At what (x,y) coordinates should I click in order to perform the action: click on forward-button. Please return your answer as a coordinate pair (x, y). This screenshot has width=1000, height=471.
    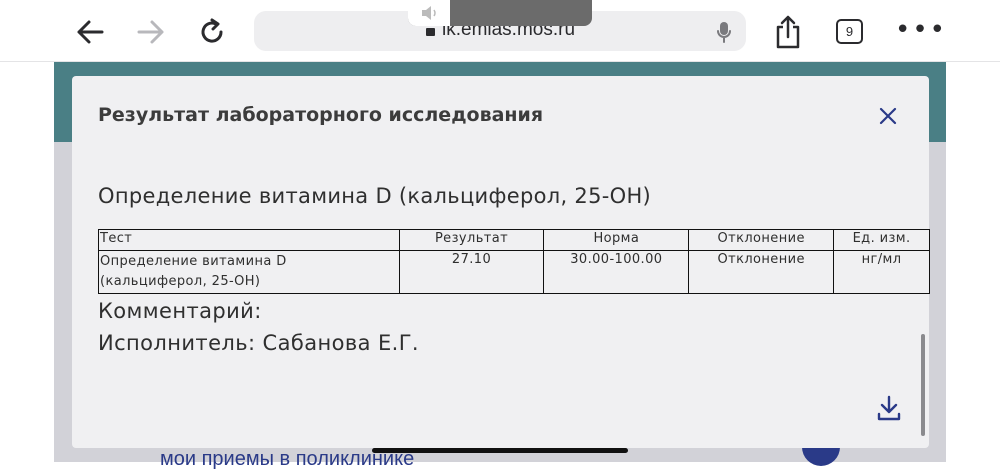
    Looking at the image, I should click on (151, 32).